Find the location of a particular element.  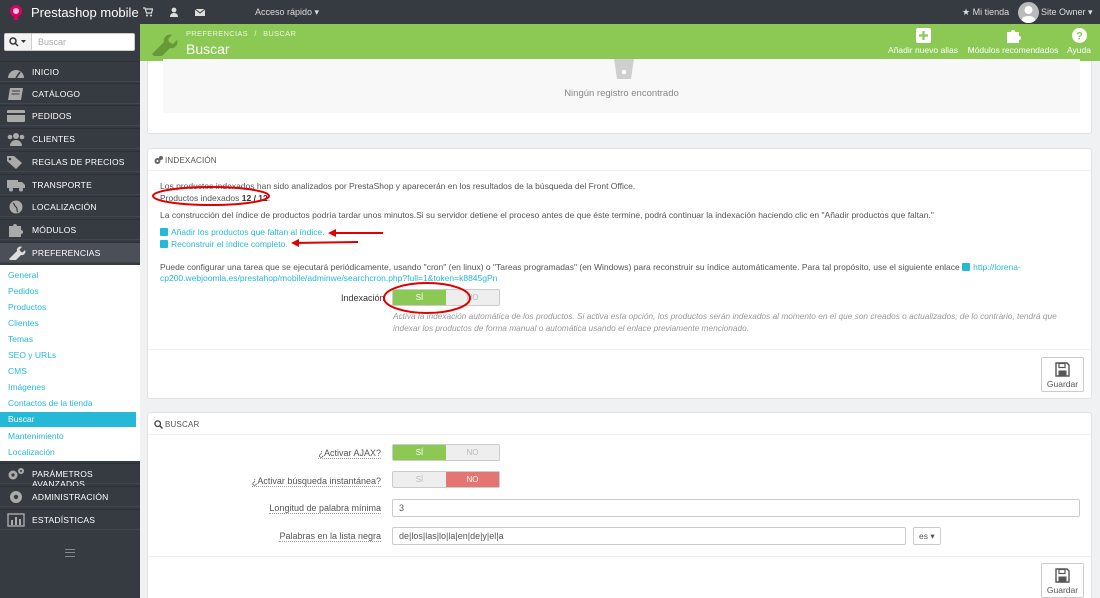

cron-link-part-1: http://lorena- is located at coordinates (991, 267).